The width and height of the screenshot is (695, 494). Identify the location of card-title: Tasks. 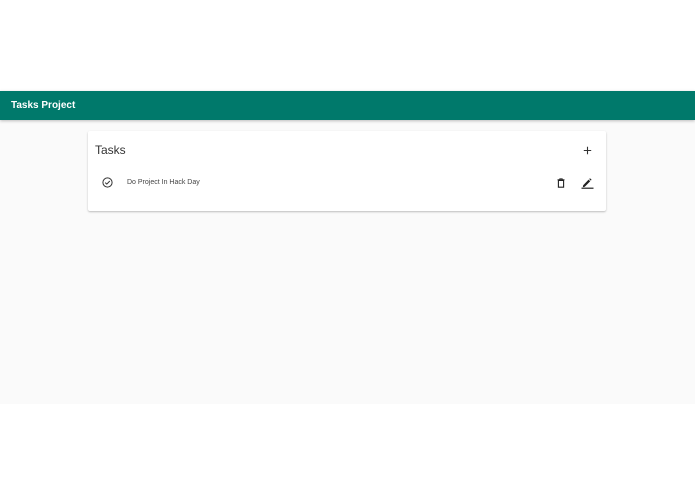
(110, 150).